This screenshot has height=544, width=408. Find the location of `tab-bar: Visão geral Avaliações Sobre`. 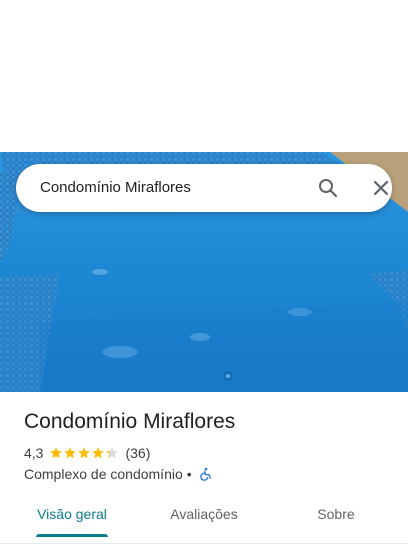

tab-bar: Visão geral Avaliações Sobre is located at coordinates (204, 516).